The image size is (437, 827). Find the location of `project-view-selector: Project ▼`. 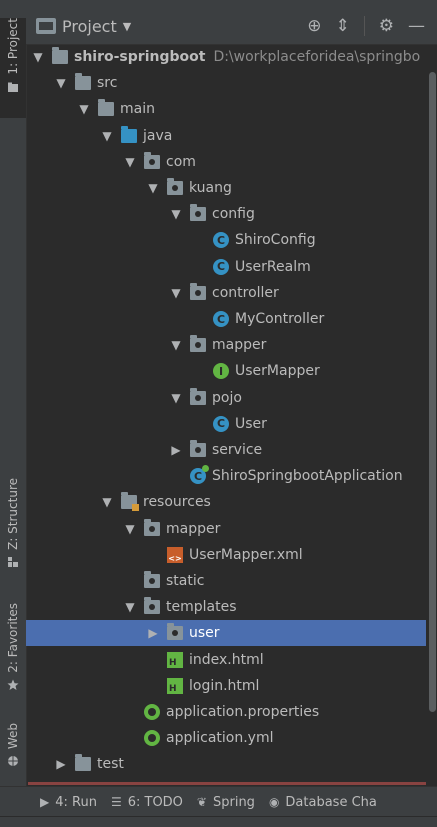

project-view-selector: Project ▼ is located at coordinates (83, 26).